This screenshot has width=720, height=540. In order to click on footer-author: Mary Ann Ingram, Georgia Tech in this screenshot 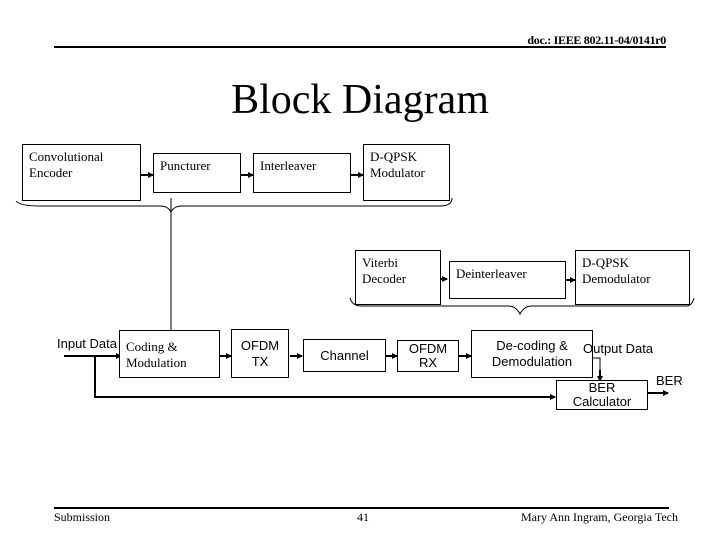, I will do `click(599, 517)`.